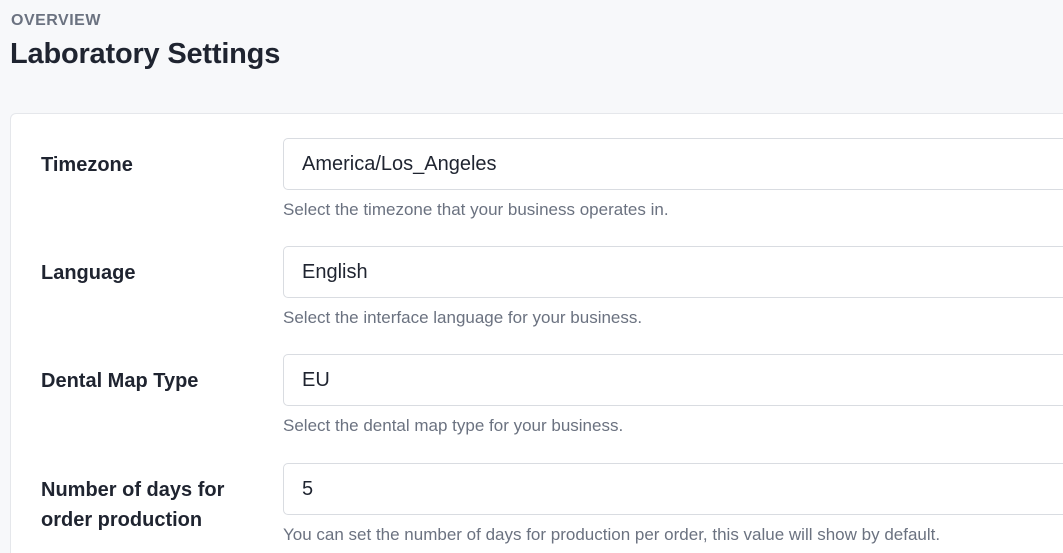  What do you see at coordinates (308, 488) in the screenshot?
I see `production-days-value: 5` at bounding box center [308, 488].